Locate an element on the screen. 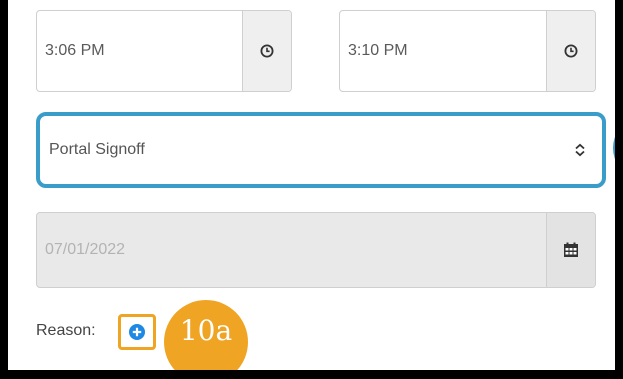 This screenshot has height=379, width=623. date-picker-button is located at coordinates (570, 250).